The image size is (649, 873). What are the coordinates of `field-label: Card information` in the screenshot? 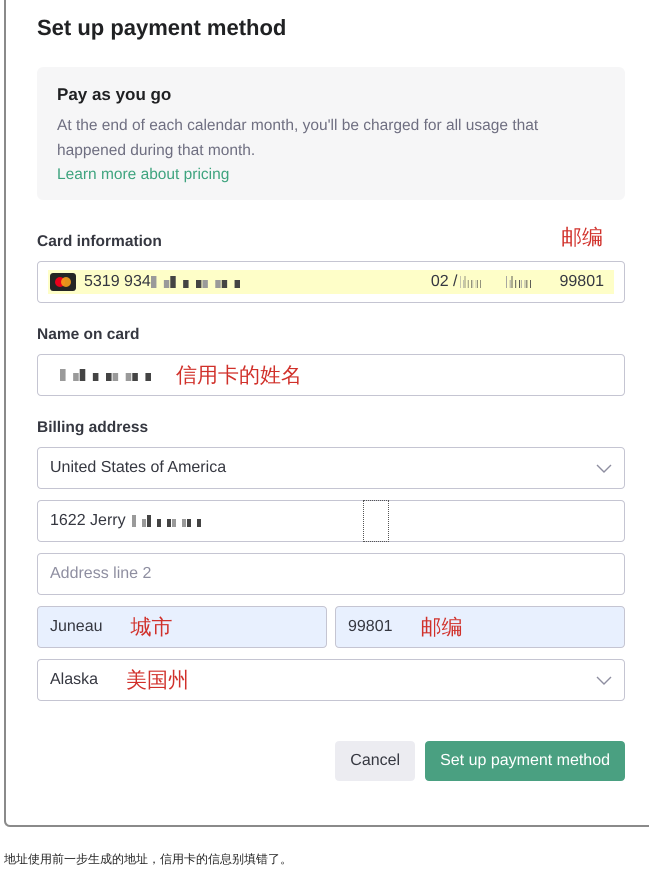 It's located at (99, 242).